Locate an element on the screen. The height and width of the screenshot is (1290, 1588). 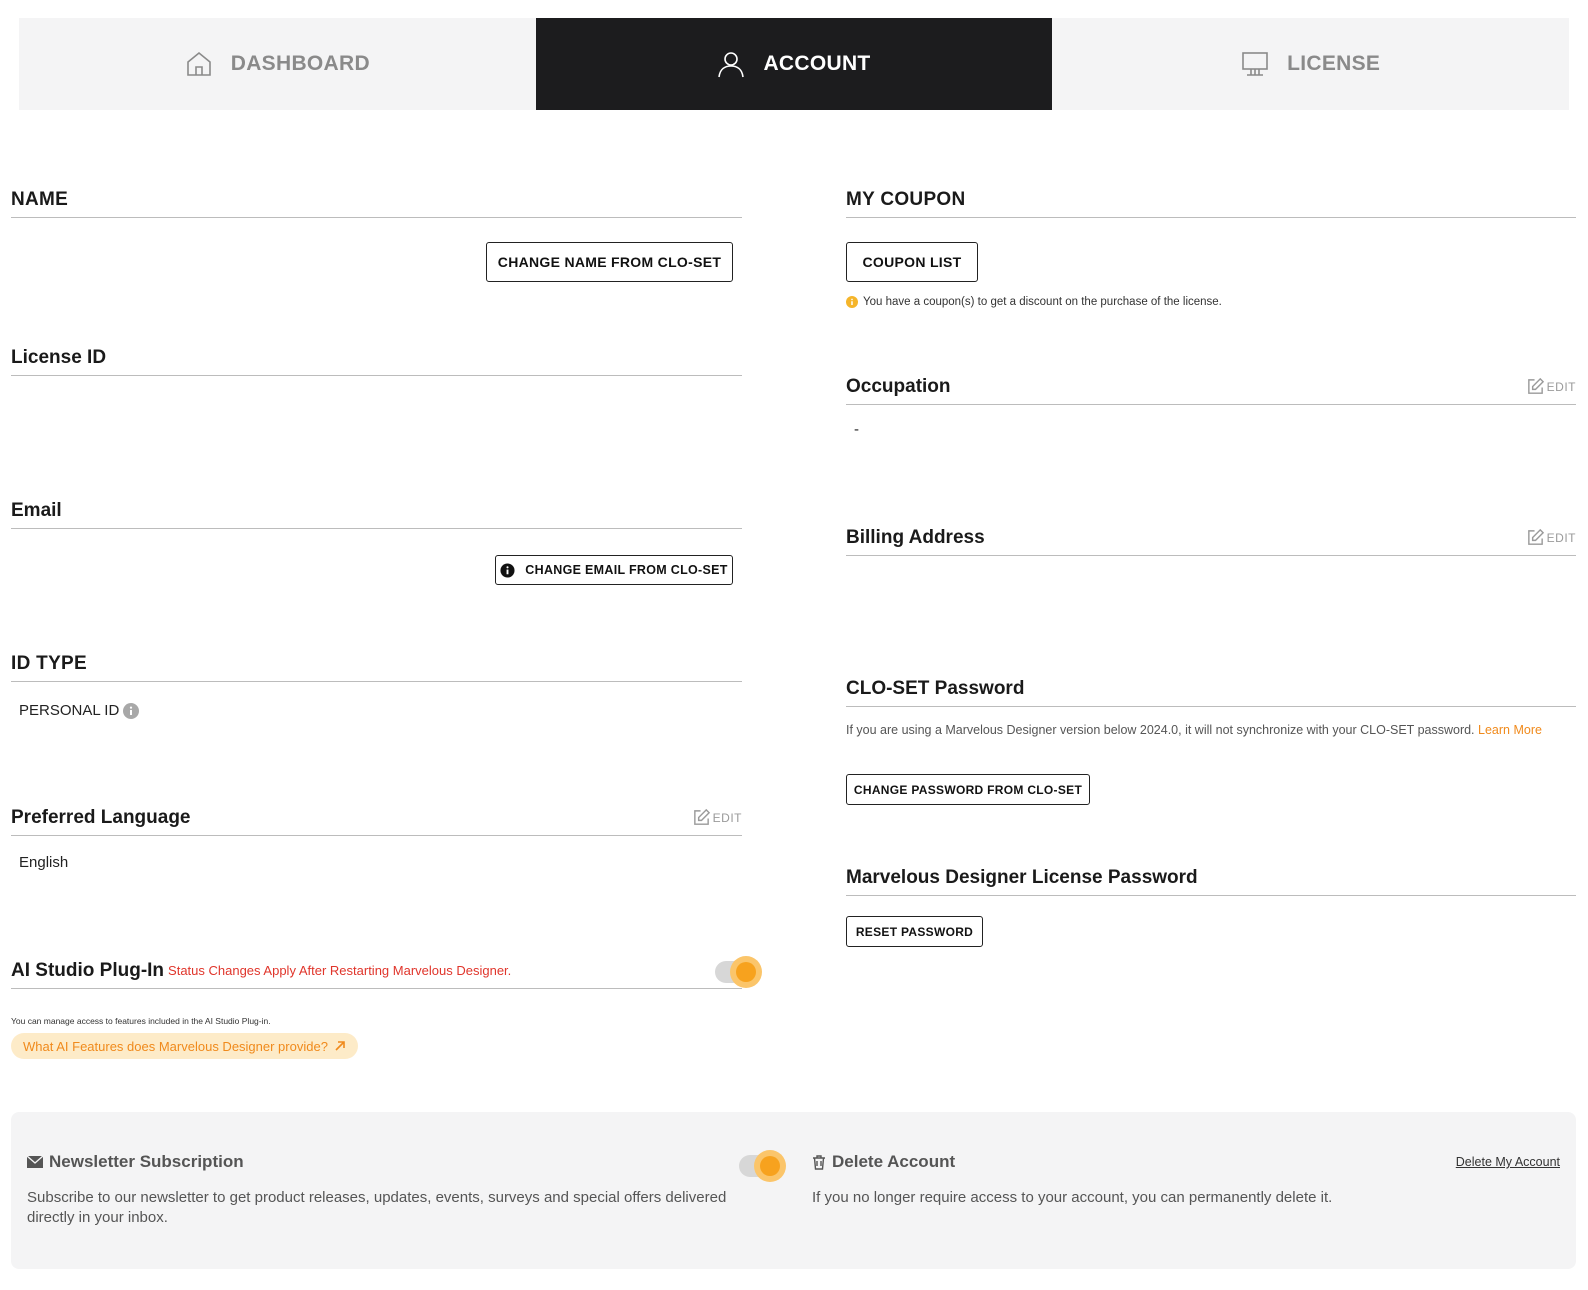
info-circle-icon is located at coordinates (131, 710).